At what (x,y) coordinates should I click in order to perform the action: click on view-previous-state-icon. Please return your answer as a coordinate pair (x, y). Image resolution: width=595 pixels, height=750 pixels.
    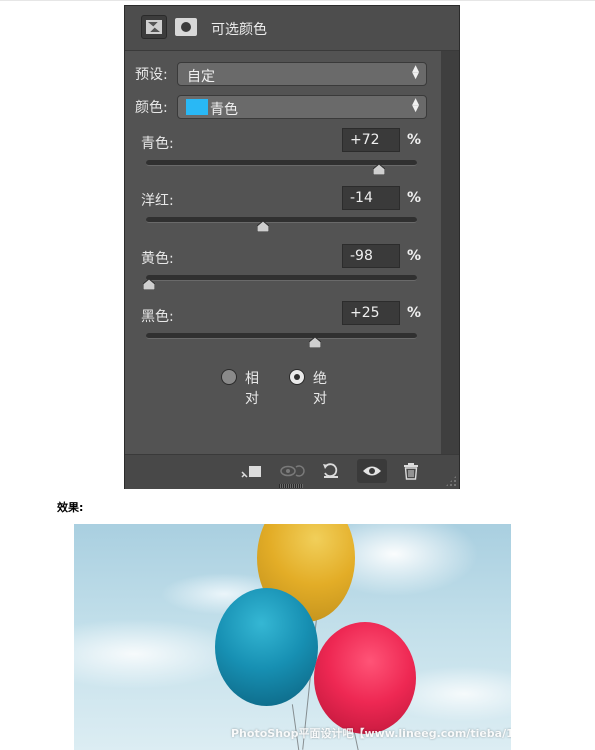
    Looking at the image, I should click on (292, 471).